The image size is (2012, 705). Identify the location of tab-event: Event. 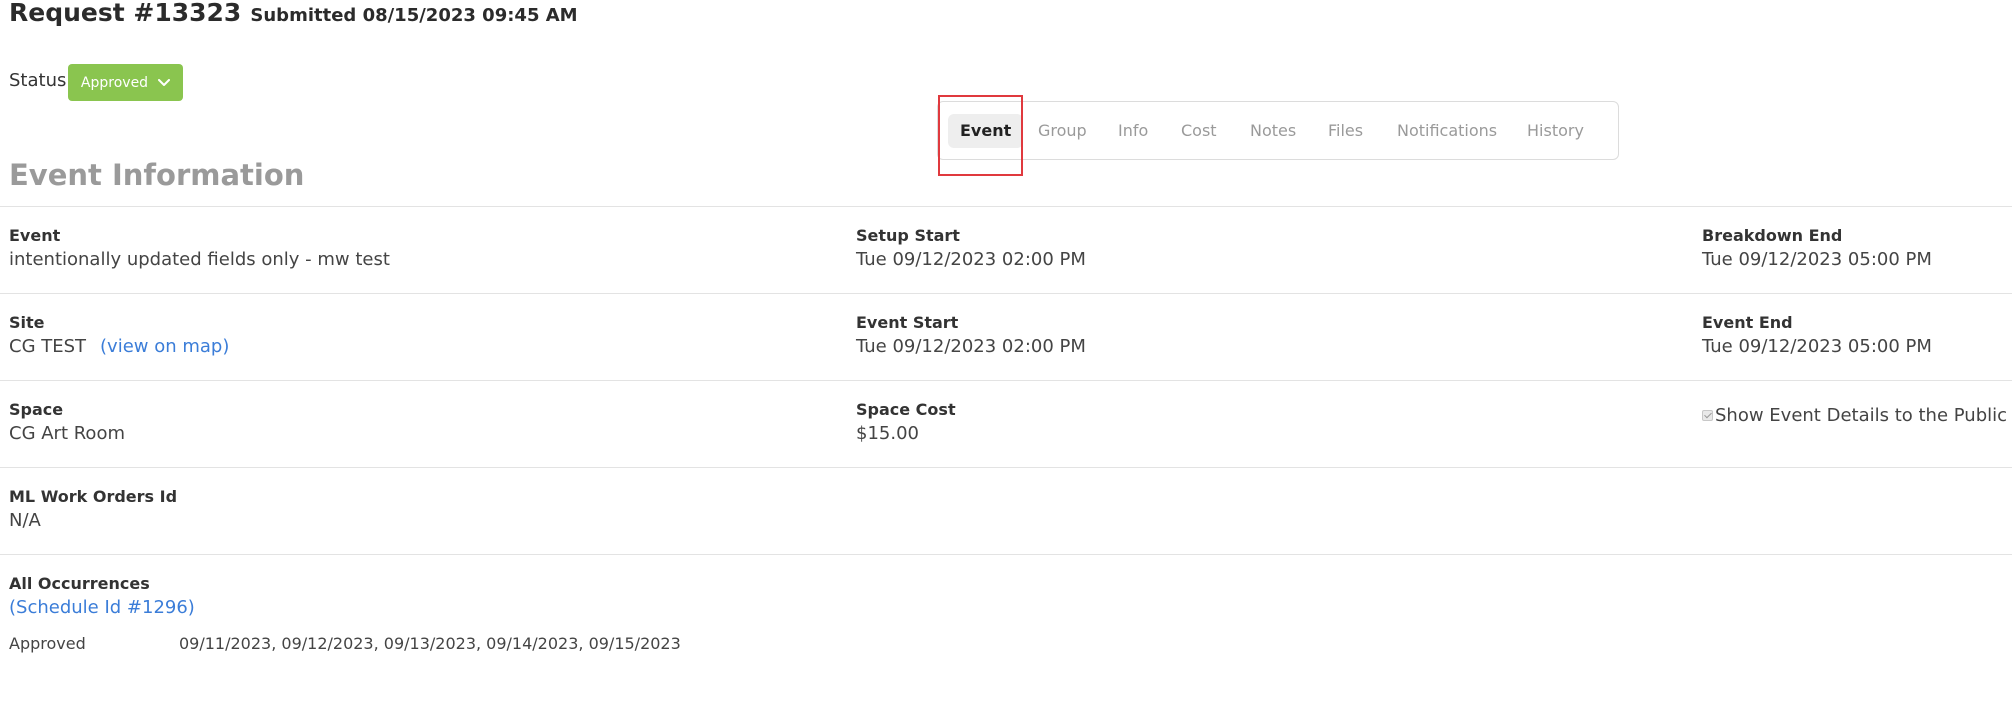
(986, 131).